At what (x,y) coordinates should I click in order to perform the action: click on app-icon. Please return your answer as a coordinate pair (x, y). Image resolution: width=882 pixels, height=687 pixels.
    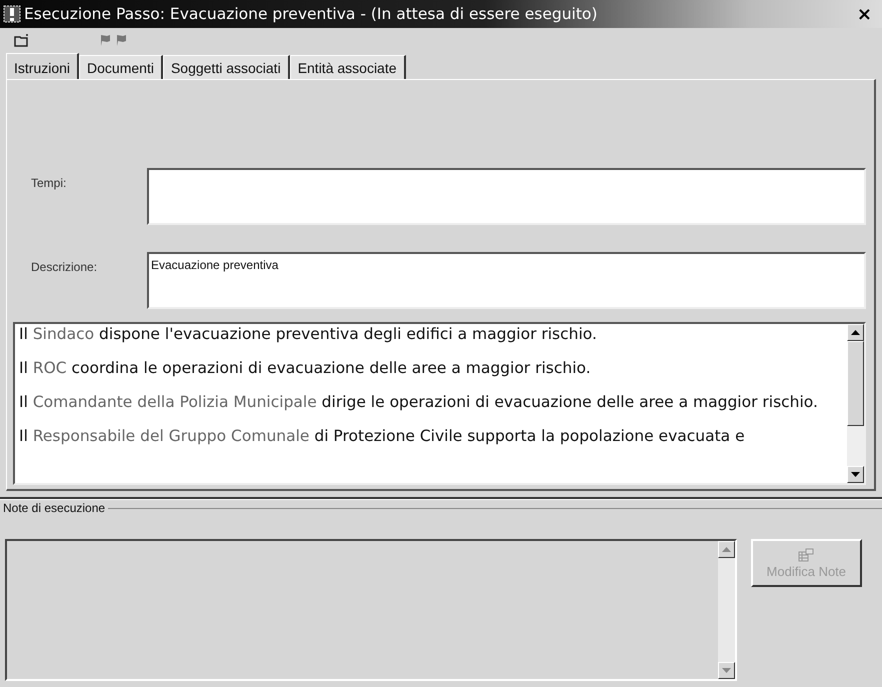
    Looking at the image, I should click on (12, 14).